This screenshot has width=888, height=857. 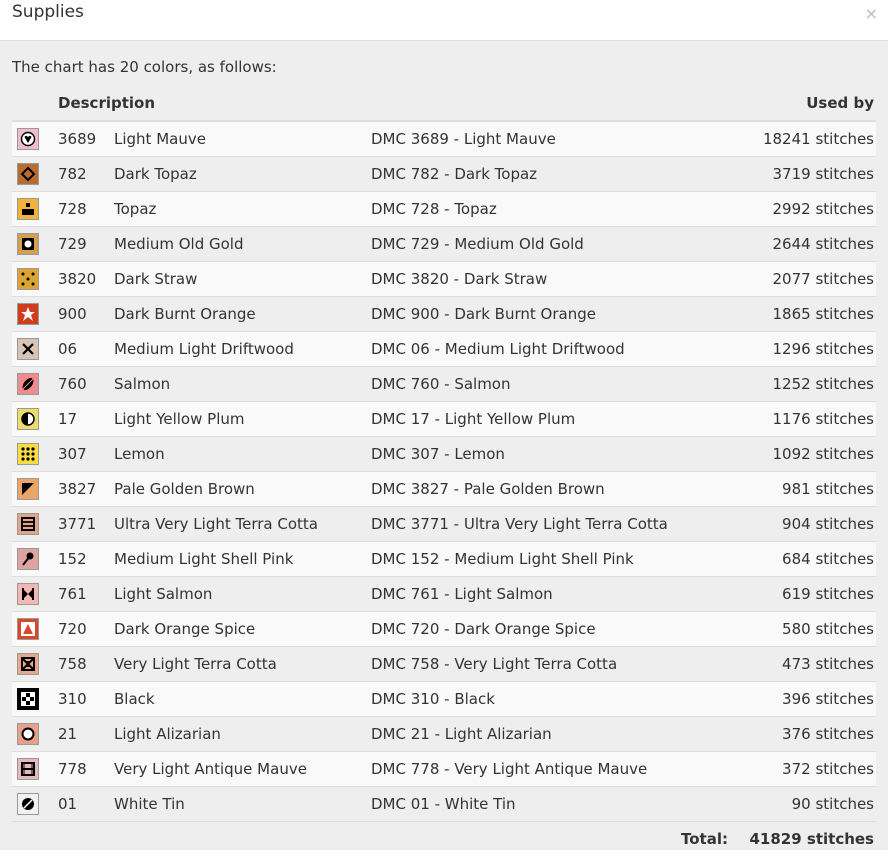 I want to click on thread-name: Ultra Very Light Terra Cotta, so click(x=242, y=523).